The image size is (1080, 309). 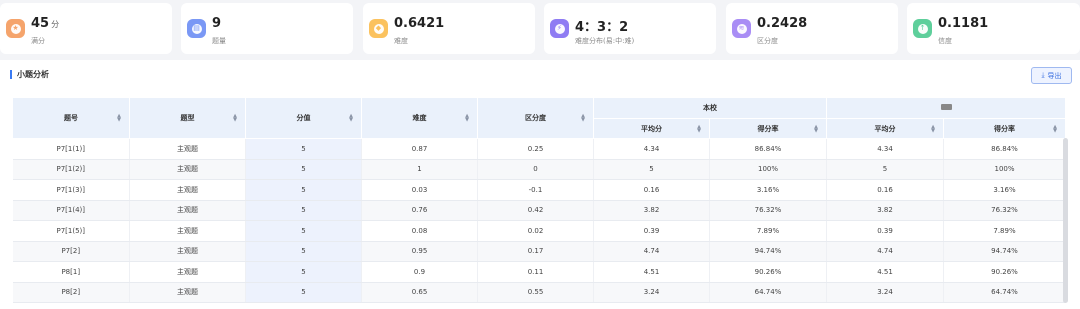 I want to click on header-difficulty: 难度 ▲ ▼, so click(x=419, y=118).